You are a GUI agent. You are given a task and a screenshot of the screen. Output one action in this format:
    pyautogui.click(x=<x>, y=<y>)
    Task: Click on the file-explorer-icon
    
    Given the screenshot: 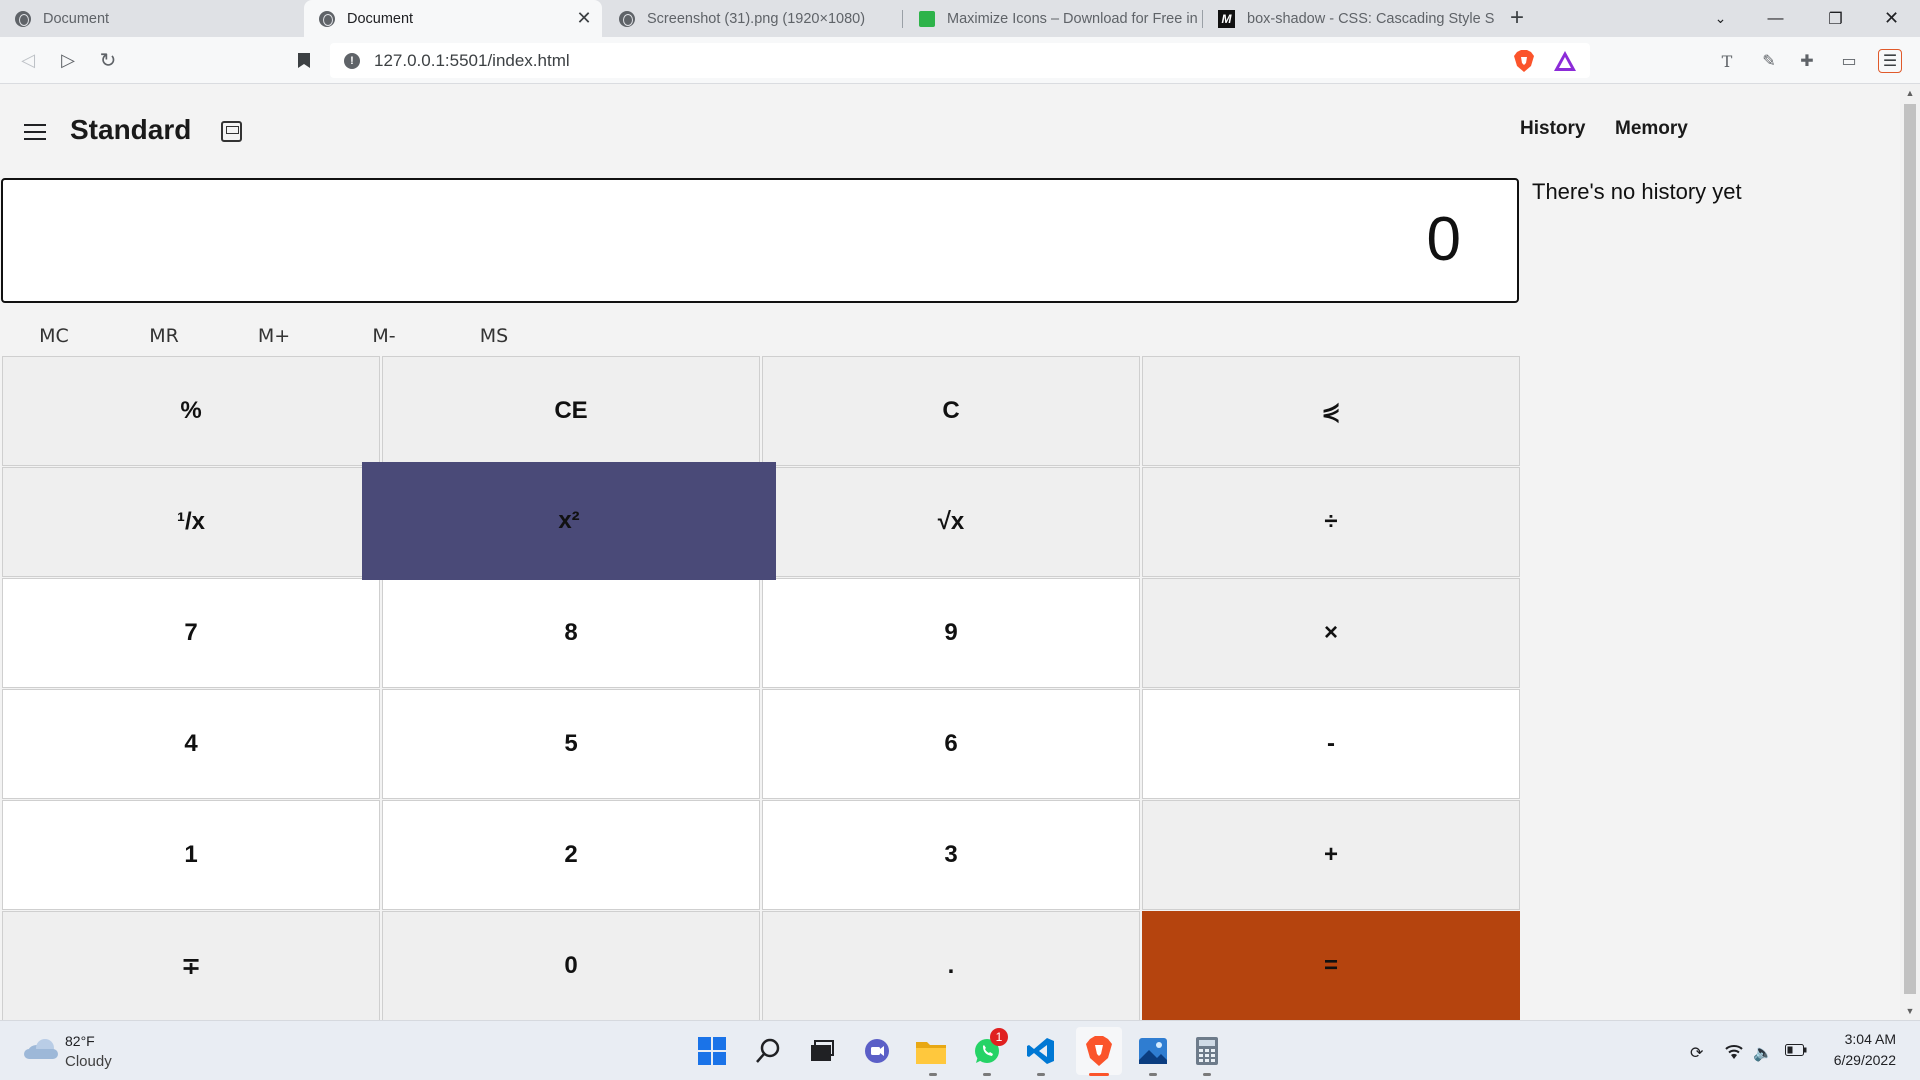 What is the action you would take?
    pyautogui.click(x=931, y=1051)
    